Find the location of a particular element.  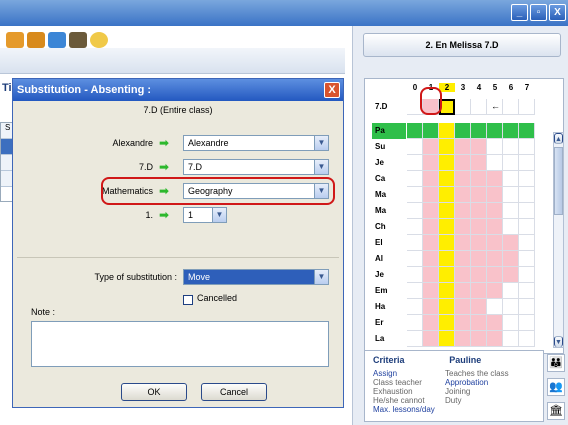

dialog-close-button: X is located at coordinates (332, 90).